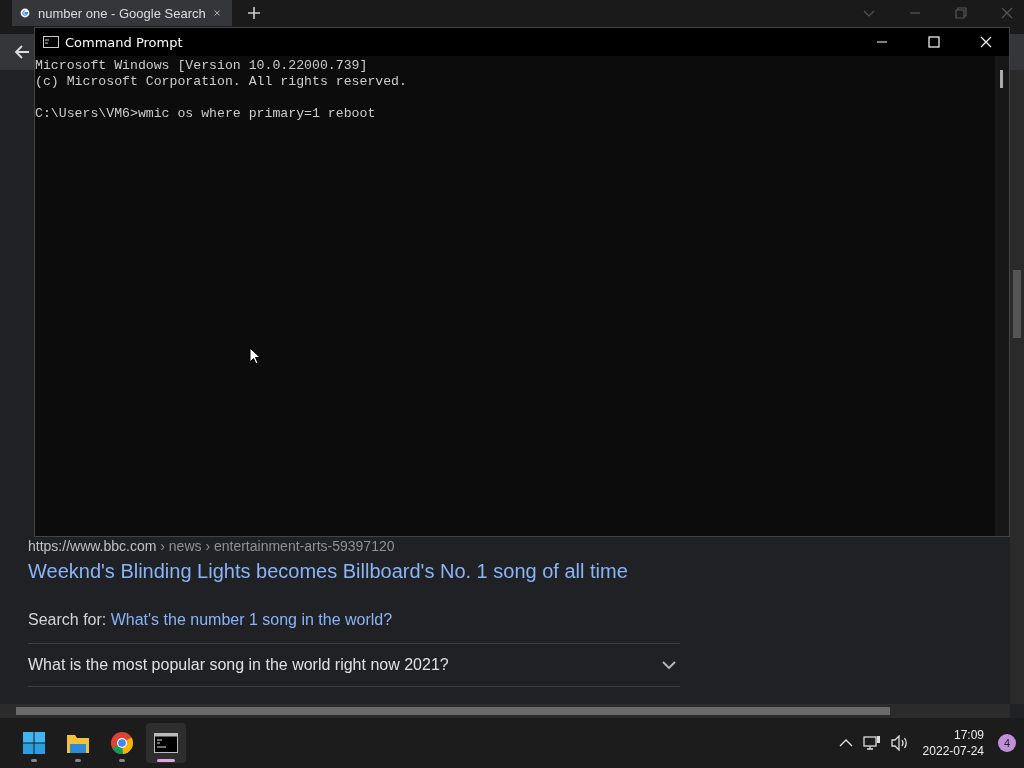 The width and height of the screenshot is (1024, 768). Describe the element at coordinates (122, 743) in the screenshot. I see `chrome-icon` at that location.